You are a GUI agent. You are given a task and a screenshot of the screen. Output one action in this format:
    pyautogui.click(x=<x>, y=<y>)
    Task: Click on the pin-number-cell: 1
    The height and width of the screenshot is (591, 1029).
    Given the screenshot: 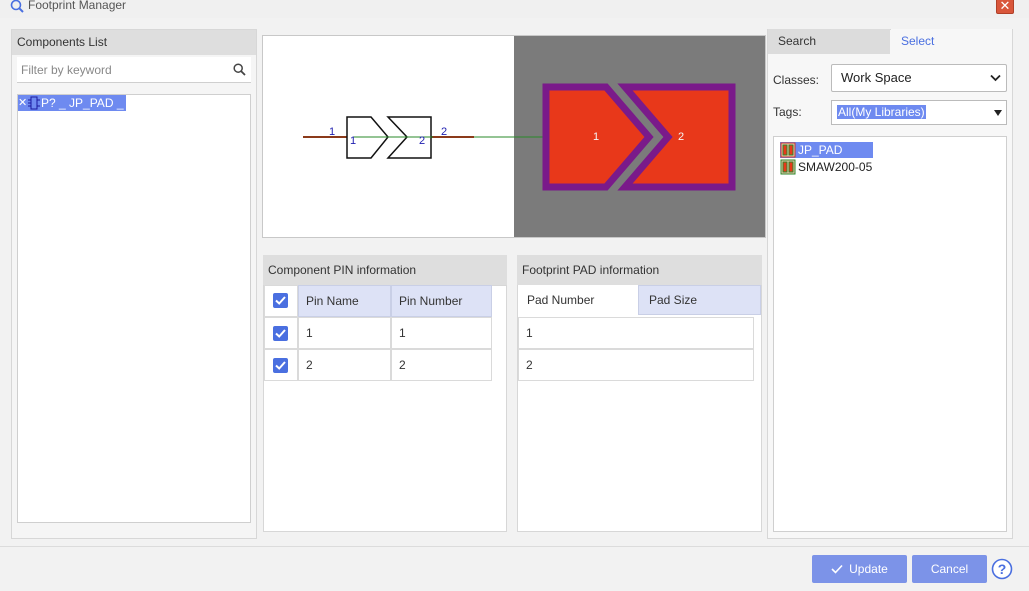 What is the action you would take?
    pyautogui.click(x=441, y=333)
    